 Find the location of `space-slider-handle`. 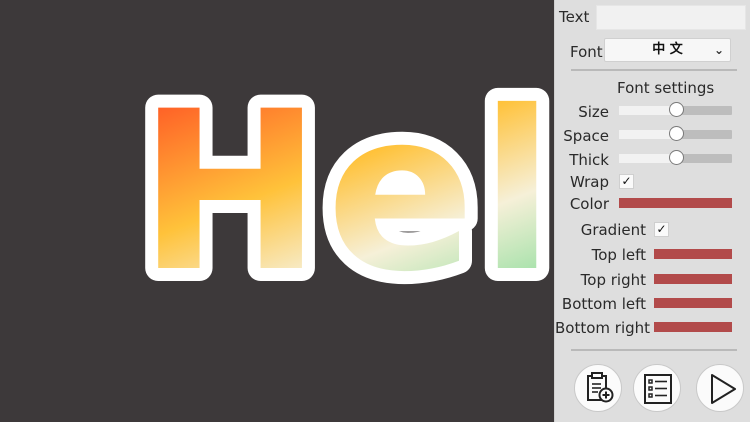

space-slider-handle is located at coordinates (676, 133).